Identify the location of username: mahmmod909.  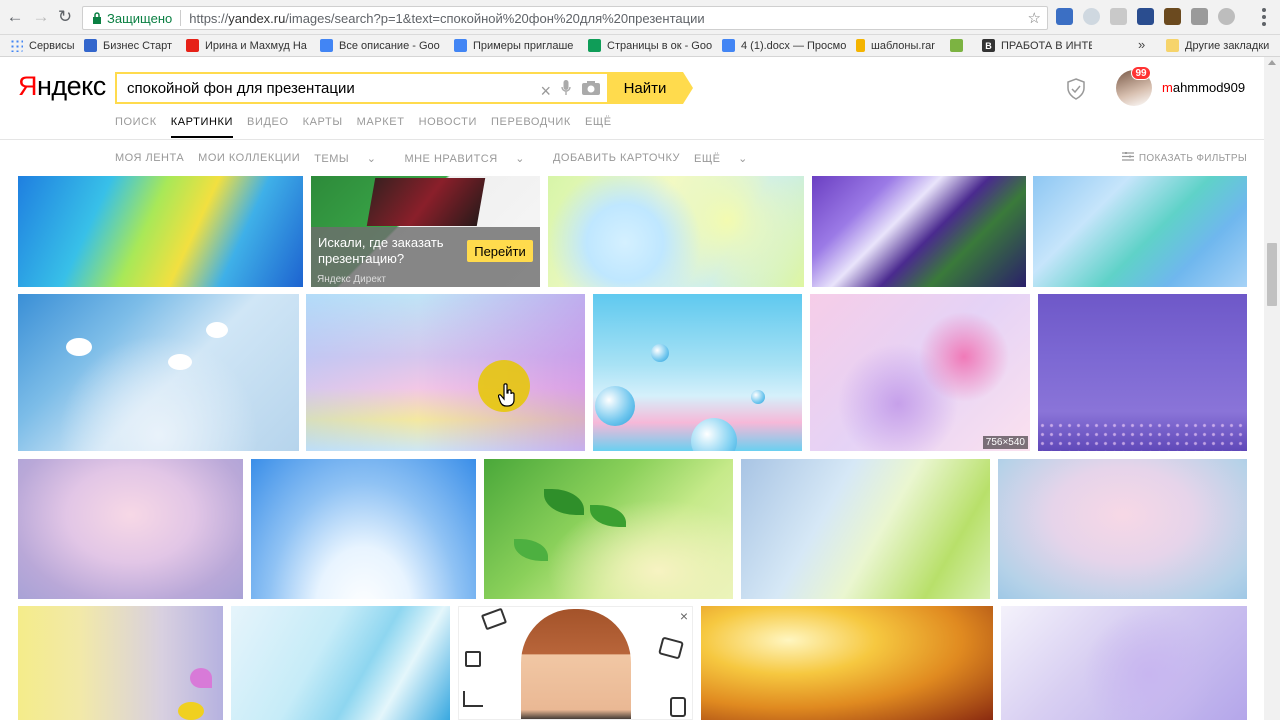
(1203, 87).